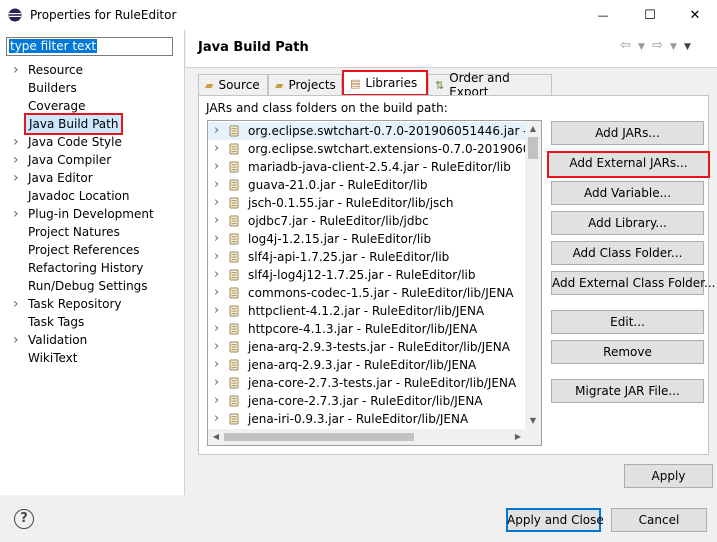 This screenshot has height=542, width=717. Describe the element at coordinates (216, 437) in the screenshot. I see `scroll-left-icon: ◀` at that location.